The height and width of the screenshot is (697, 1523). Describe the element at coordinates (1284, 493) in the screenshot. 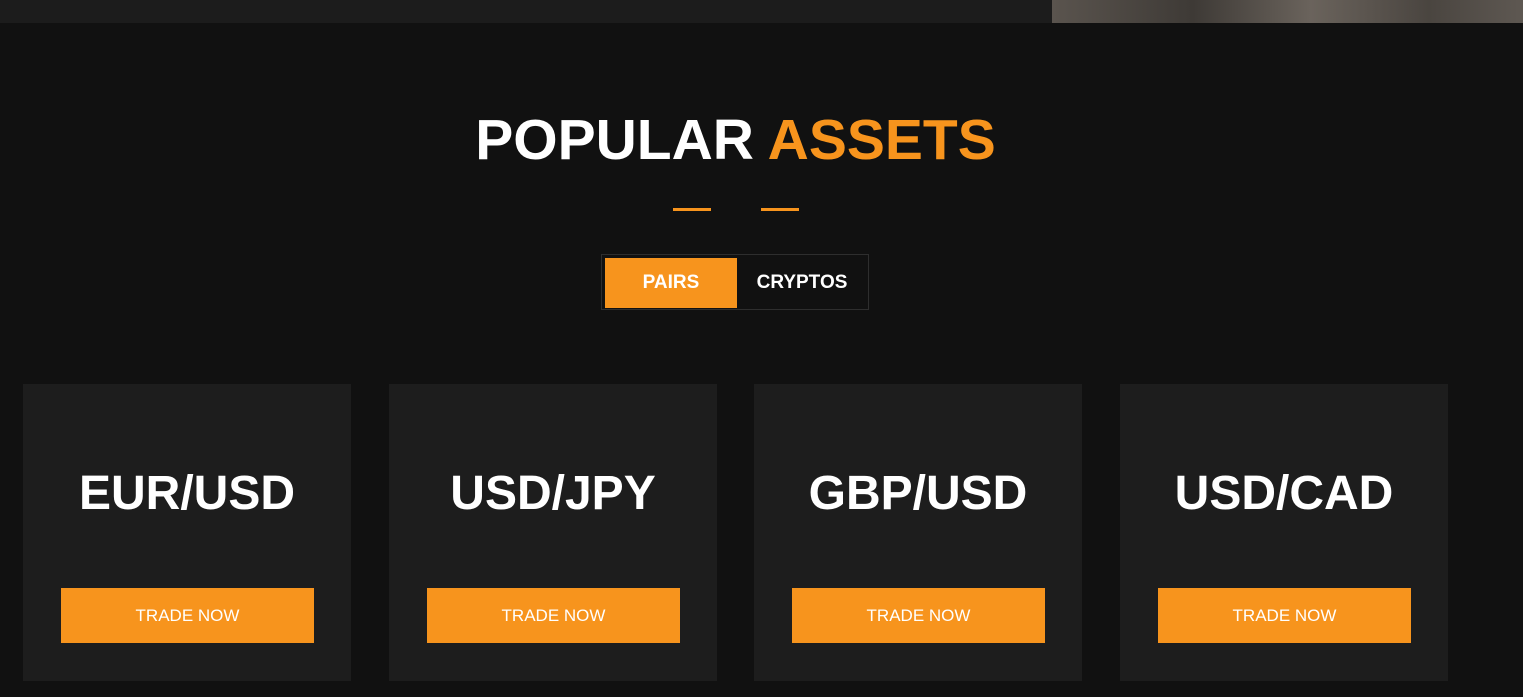

I see `asset-pair-name: USD/CAD` at that location.